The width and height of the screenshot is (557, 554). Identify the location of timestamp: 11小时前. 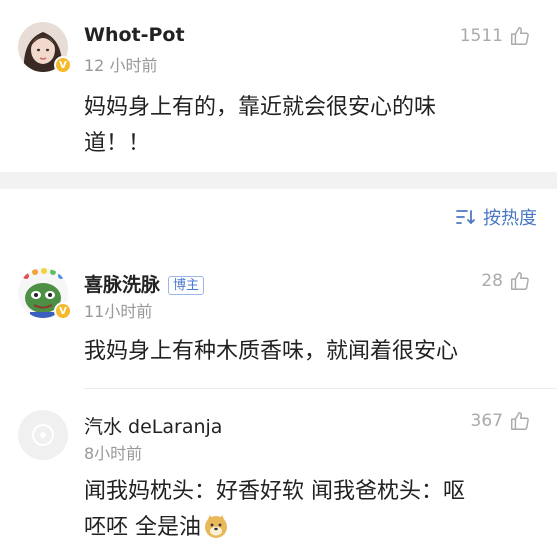
(118, 311).